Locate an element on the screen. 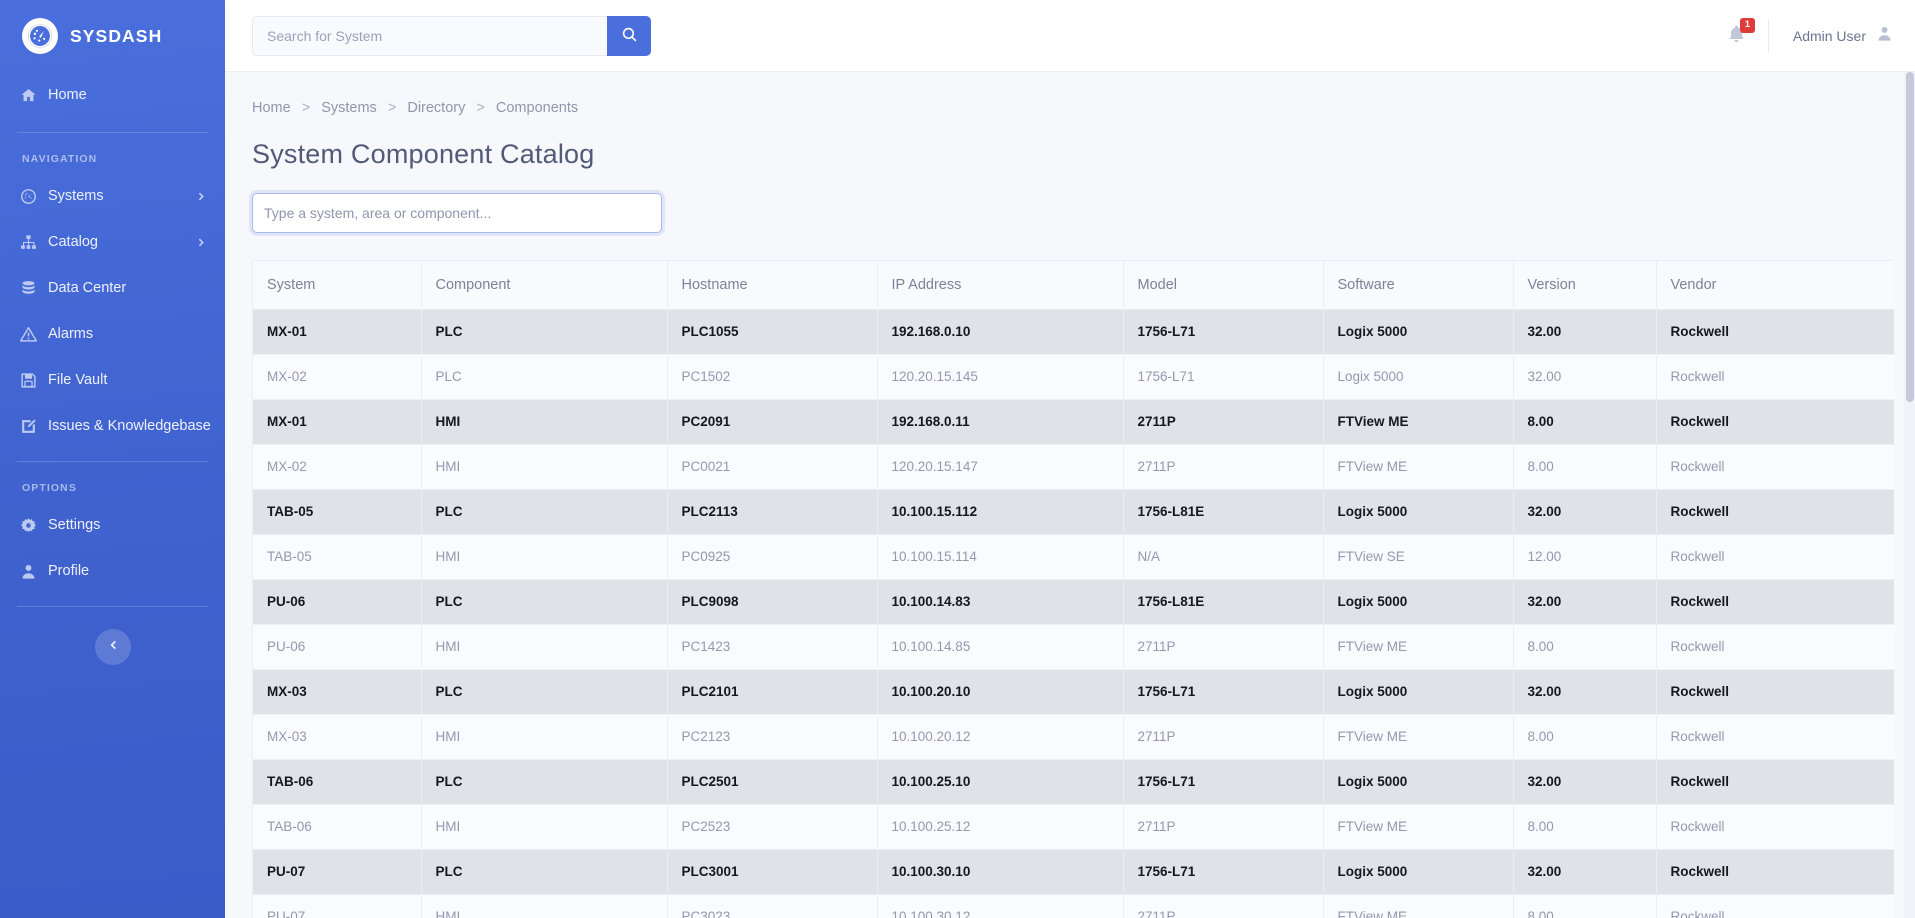 The height and width of the screenshot is (918, 1915). user-menu: Admin User is located at coordinates (1843, 36).